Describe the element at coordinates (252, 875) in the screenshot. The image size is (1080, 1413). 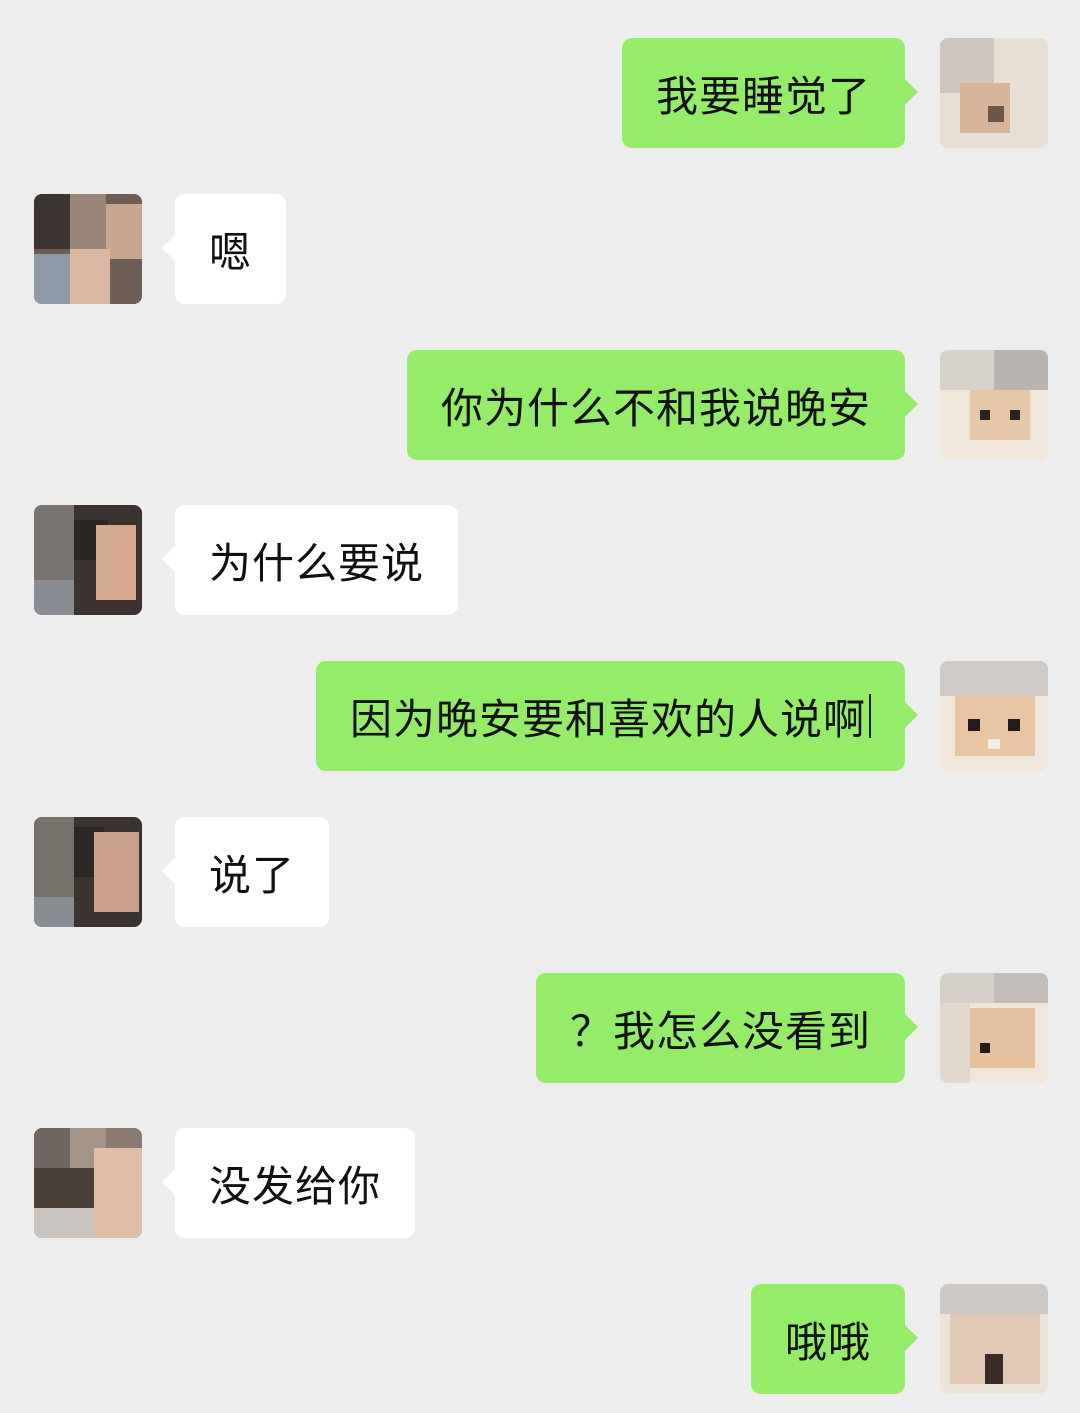
I see `message-text: 说了` at that location.